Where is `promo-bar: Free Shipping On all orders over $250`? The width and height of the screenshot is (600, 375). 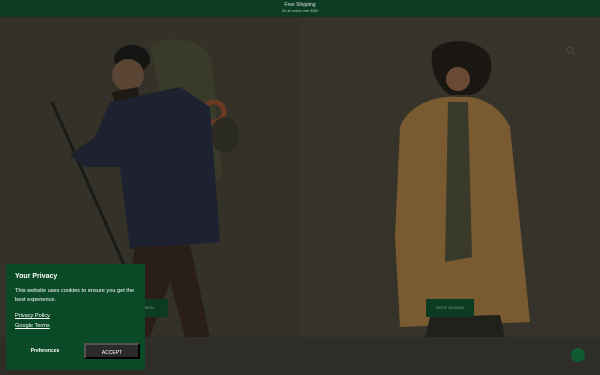
promo-bar: Free Shipping On all orders over $250 is located at coordinates (300, 8).